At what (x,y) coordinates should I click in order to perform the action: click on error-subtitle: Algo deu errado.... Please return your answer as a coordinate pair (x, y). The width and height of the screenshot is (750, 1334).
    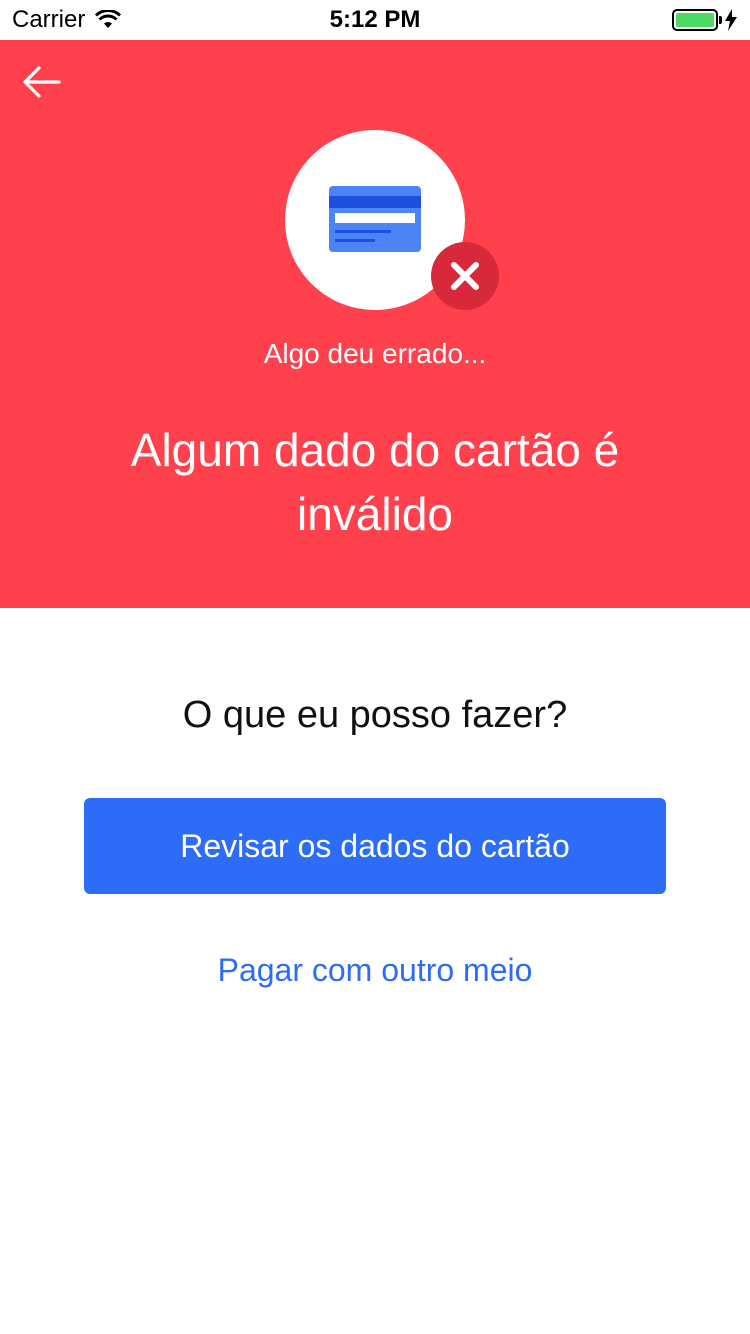
    Looking at the image, I should click on (375, 353).